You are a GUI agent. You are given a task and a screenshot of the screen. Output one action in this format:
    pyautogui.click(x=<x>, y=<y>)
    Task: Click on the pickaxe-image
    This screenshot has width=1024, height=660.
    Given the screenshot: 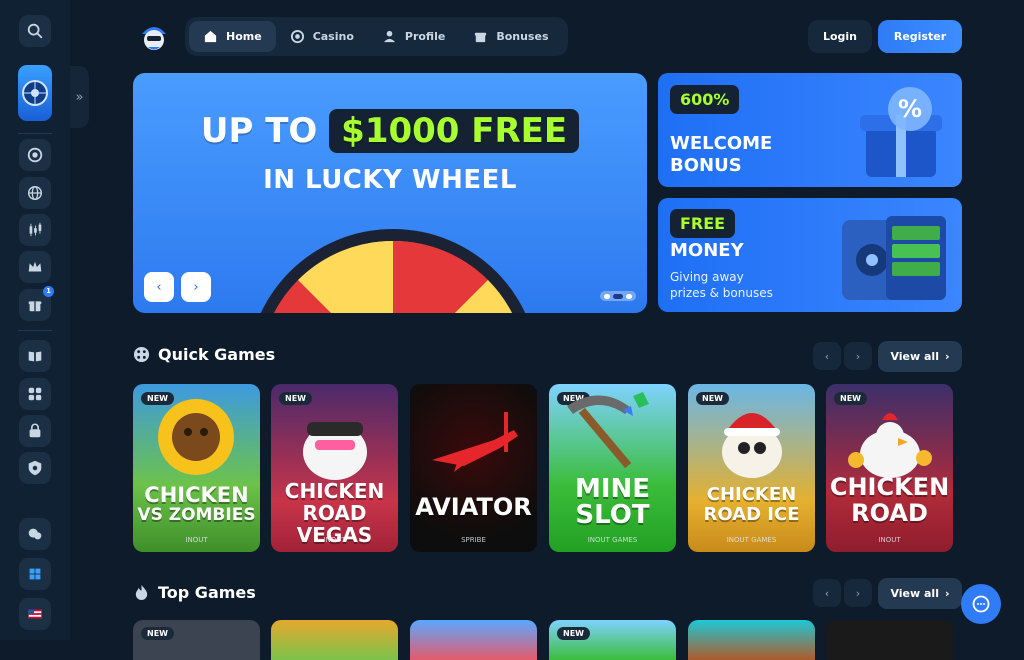 What is the action you would take?
    pyautogui.click(x=608, y=430)
    